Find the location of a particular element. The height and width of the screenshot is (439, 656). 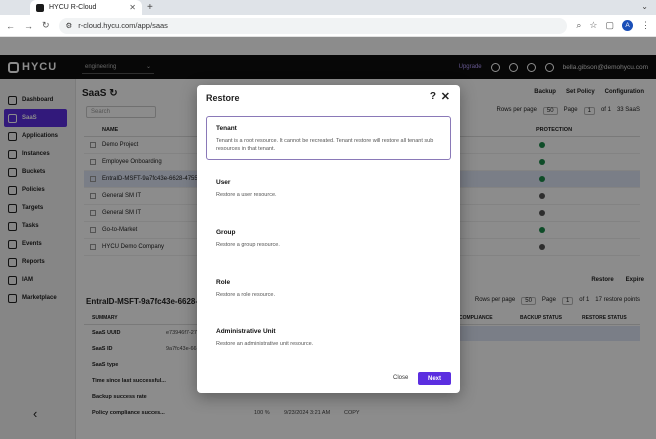

restore-option-role: Role Restore a role resource. is located at coordinates (328, 292).